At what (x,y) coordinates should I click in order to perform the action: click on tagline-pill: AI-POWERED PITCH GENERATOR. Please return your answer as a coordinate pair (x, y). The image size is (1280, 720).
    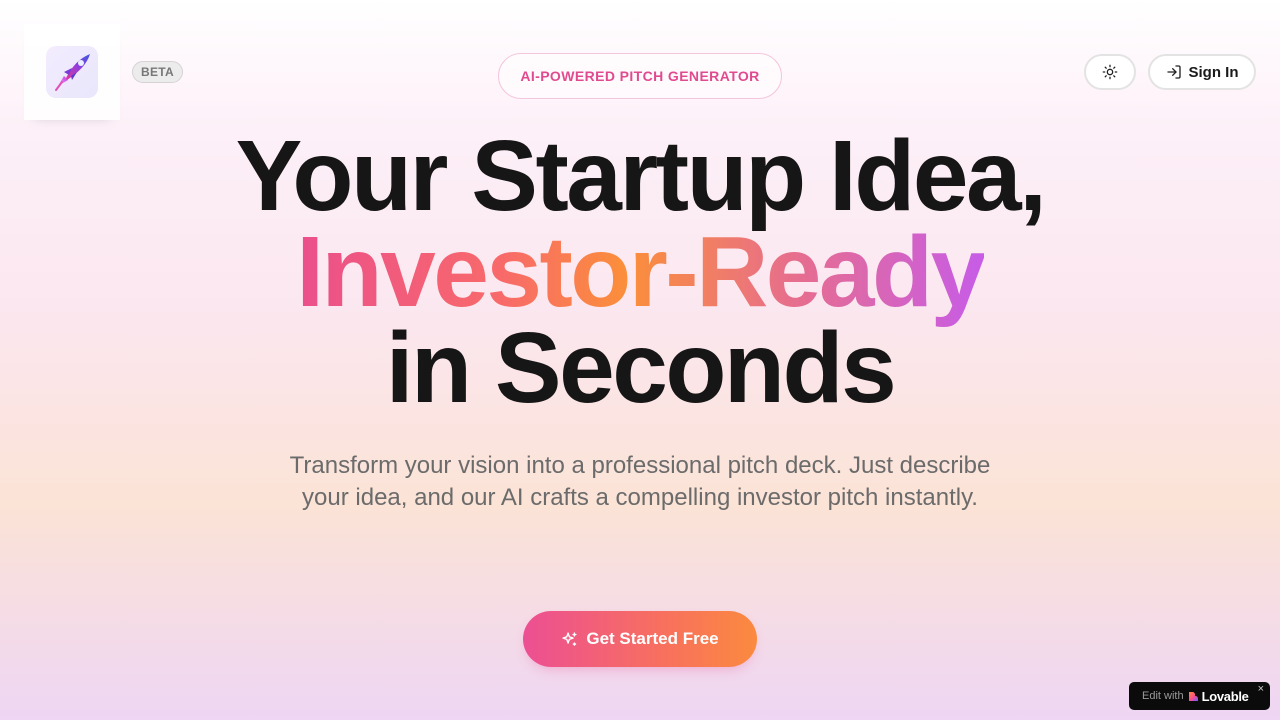
    Looking at the image, I should click on (640, 76).